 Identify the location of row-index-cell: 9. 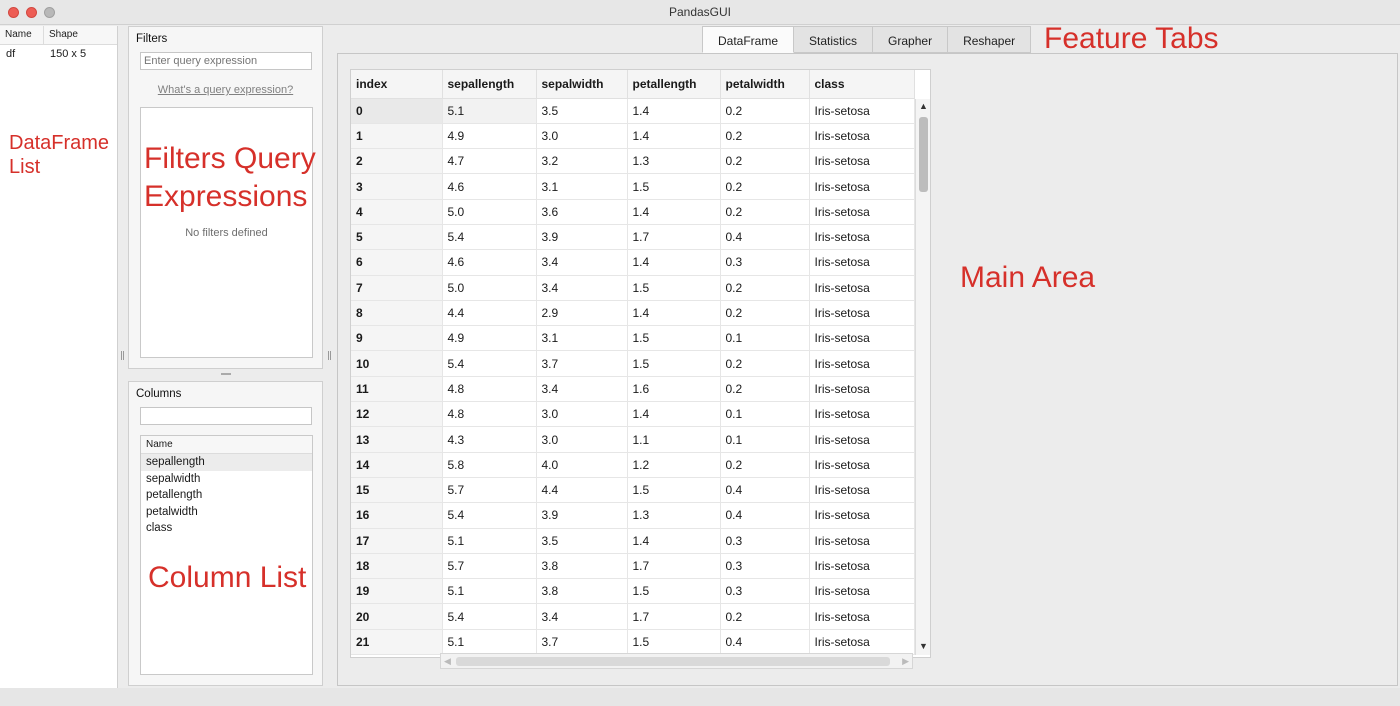
(397, 338).